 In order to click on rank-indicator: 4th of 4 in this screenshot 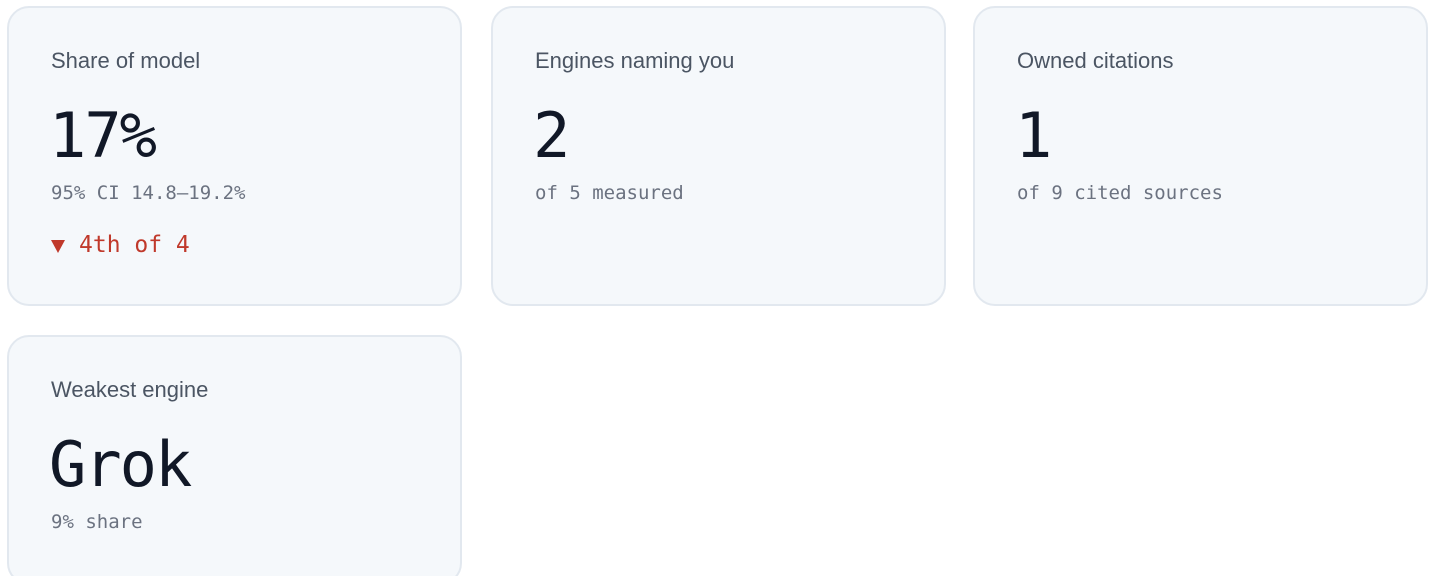, I will do `click(120, 245)`.